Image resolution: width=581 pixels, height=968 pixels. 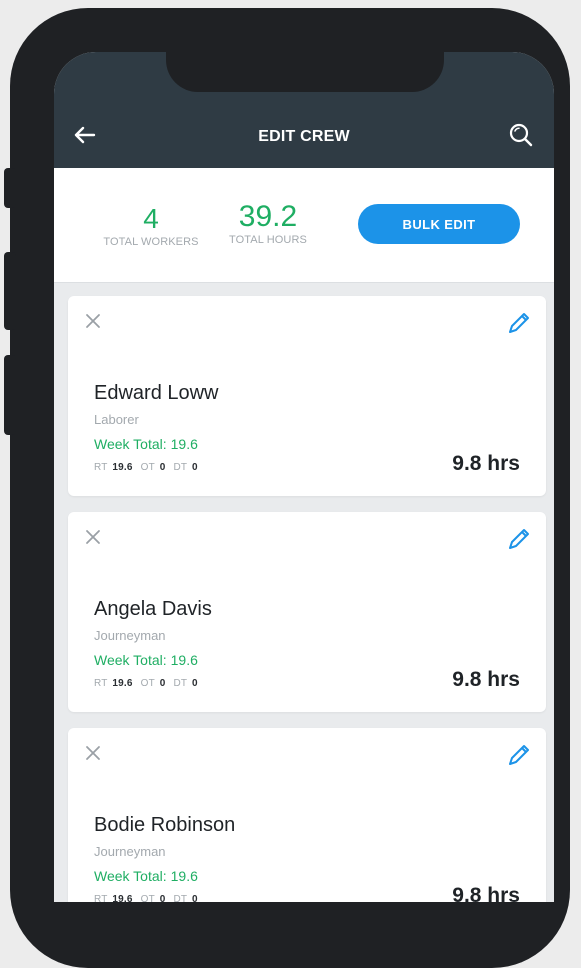 What do you see at coordinates (305, 72) in the screenshot?
I see `phone-notch` at bounding box center [305, 72].